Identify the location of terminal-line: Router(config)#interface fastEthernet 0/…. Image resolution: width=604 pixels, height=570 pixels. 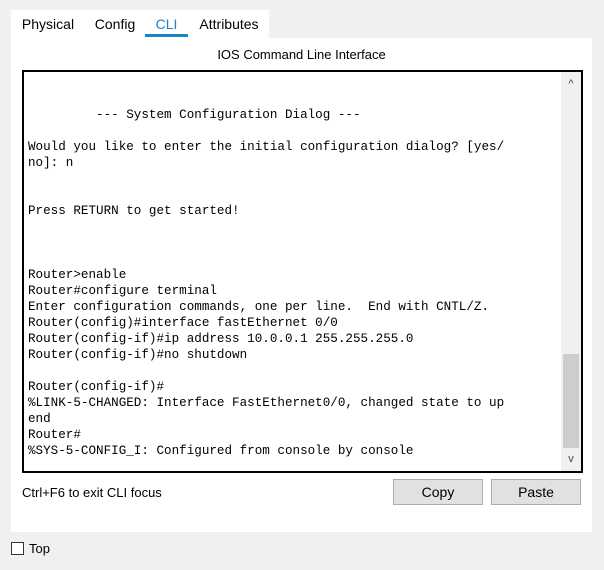
(183, 323).